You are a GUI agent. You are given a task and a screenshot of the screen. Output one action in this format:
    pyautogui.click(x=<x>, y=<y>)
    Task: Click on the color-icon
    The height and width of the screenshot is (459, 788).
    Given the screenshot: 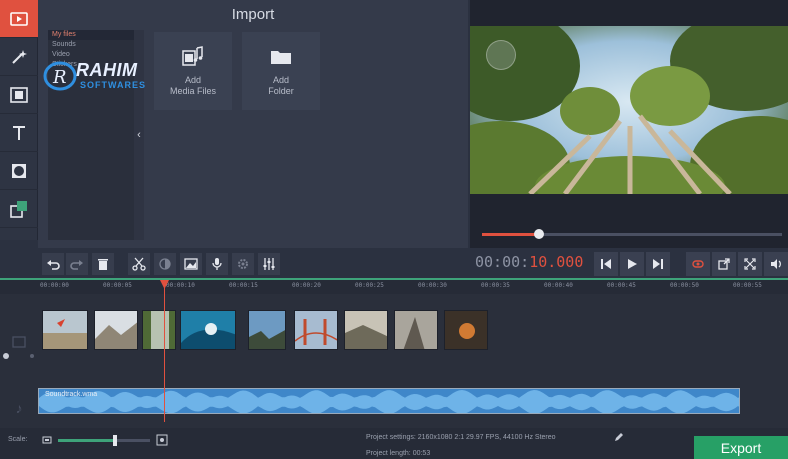 What is the action you would take?
    pyautogui.click(x=165, y=264)
    